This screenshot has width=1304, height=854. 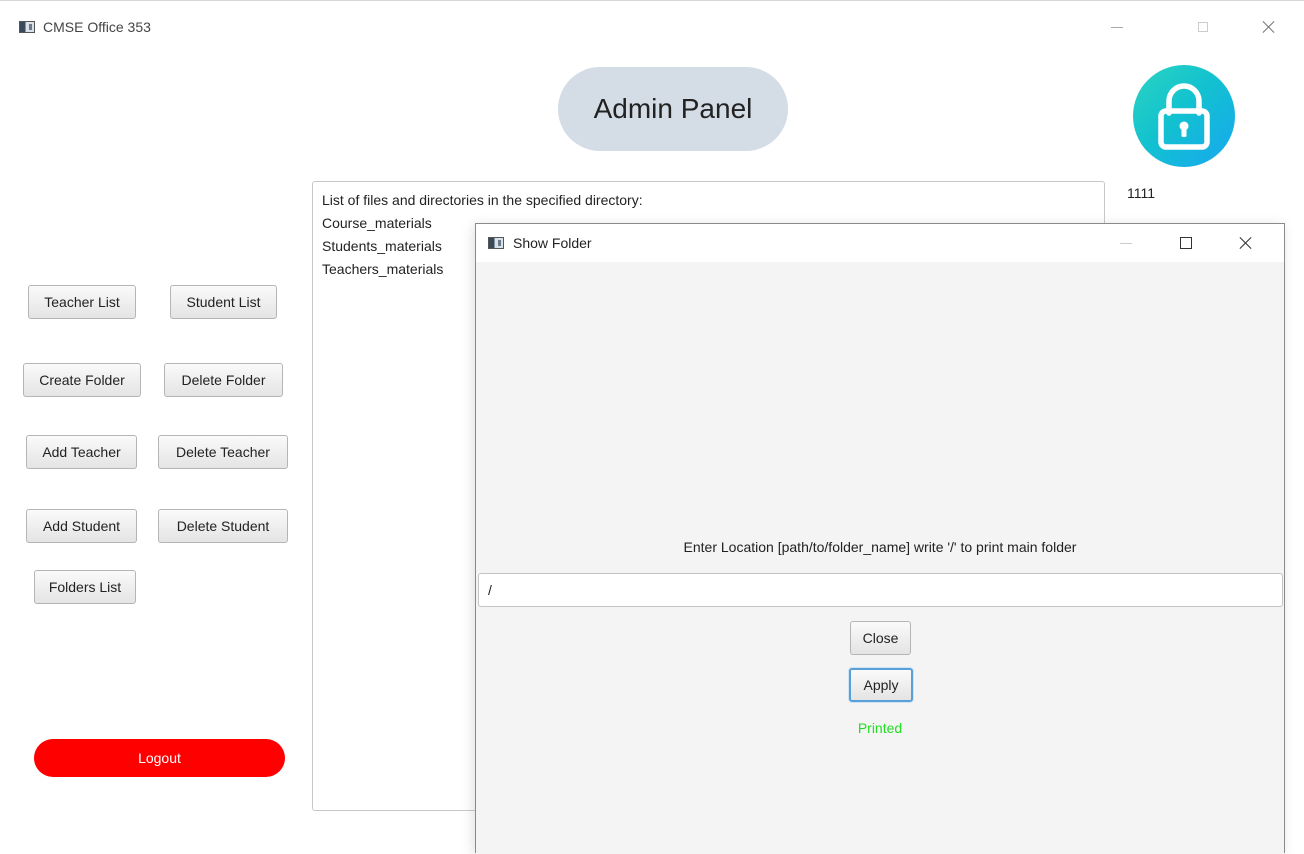 I want to click on dialog-titlebar: Show Folder, so click(x=880, y=243).